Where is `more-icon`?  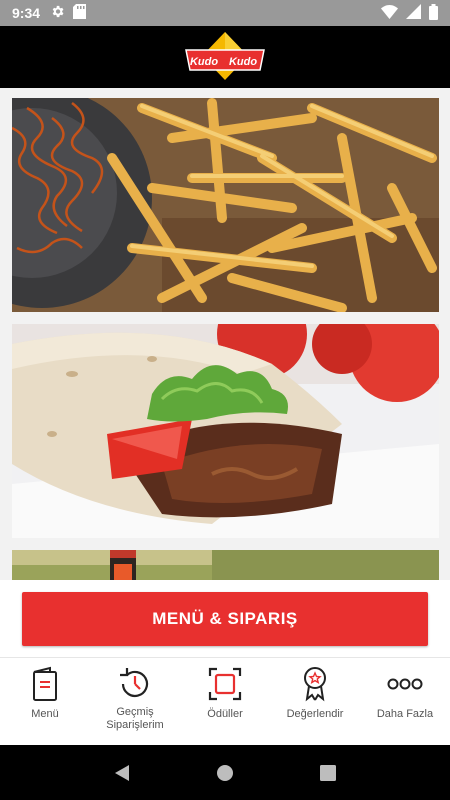 more-icon is located at coordinates (405, 684).